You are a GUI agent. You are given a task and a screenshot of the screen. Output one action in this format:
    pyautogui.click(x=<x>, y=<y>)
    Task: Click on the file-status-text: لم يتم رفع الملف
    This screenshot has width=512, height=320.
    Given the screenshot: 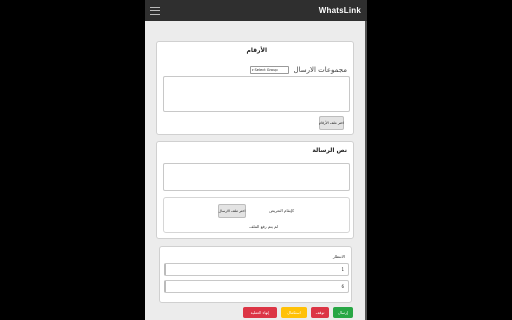 What is the action you would take?
    pyautogui.click(x=263, y=226)
    